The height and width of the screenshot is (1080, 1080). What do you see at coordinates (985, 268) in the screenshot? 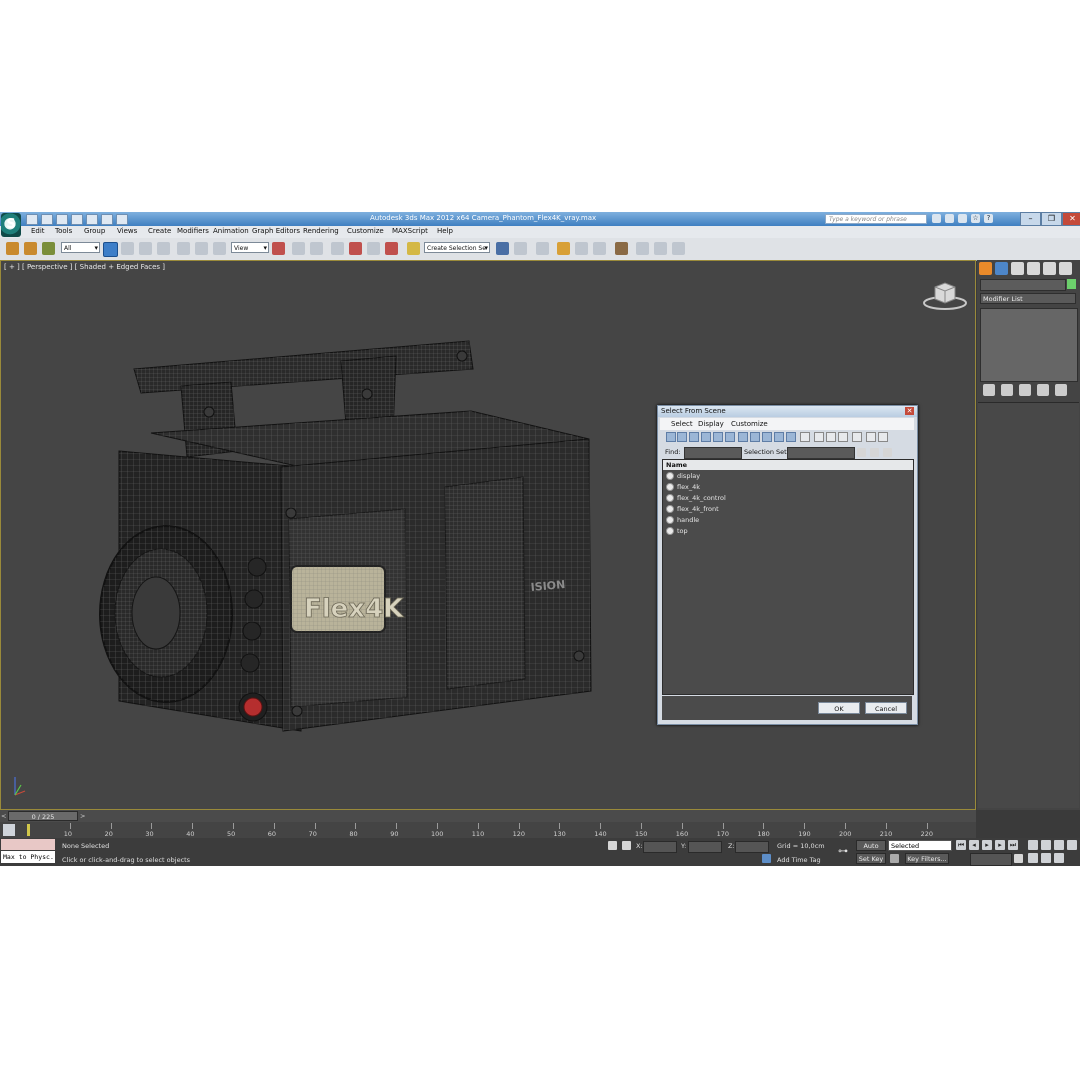
I see `create-tab-icon` at bounding box center [985, 268].